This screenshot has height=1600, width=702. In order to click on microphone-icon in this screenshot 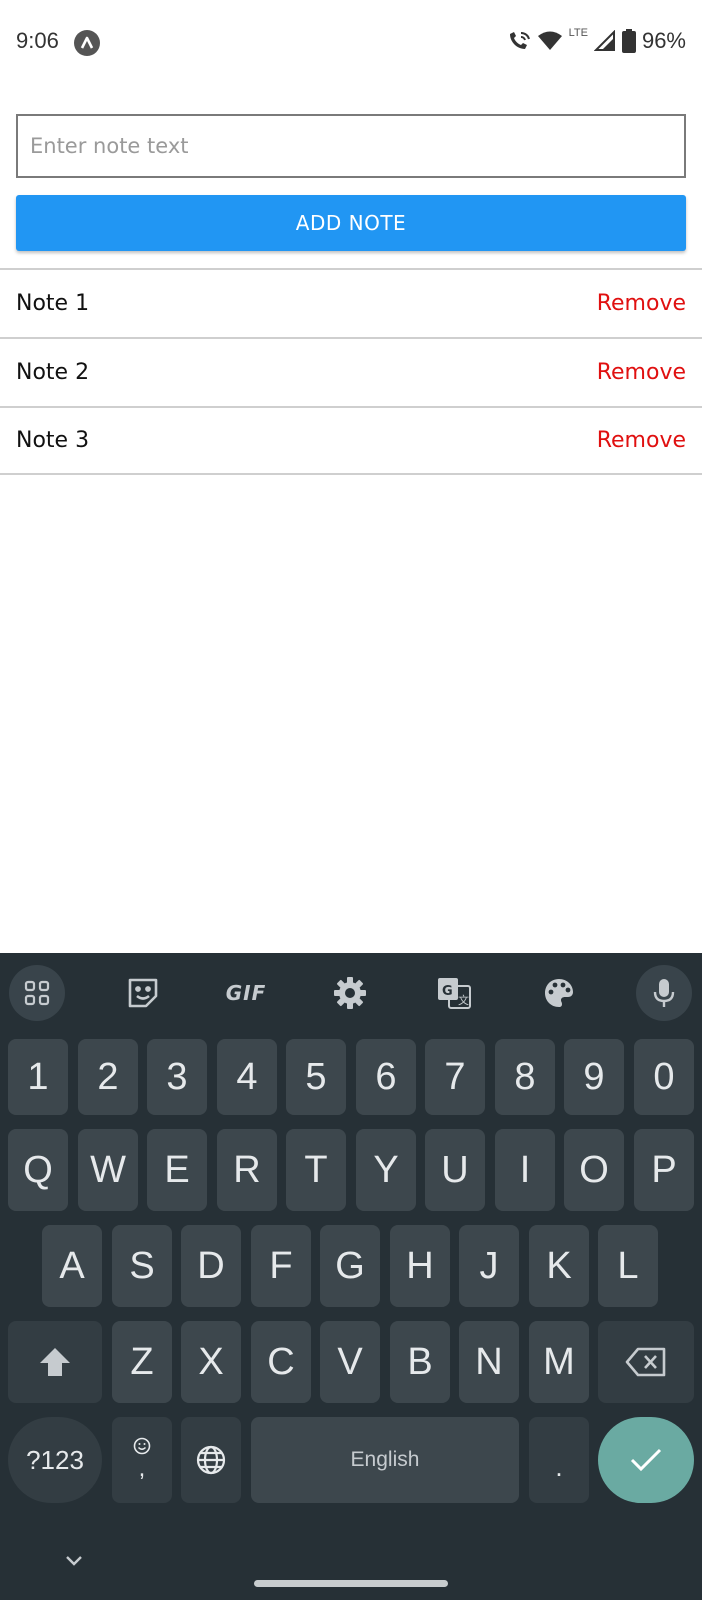, I will do `click(664, 993)`.